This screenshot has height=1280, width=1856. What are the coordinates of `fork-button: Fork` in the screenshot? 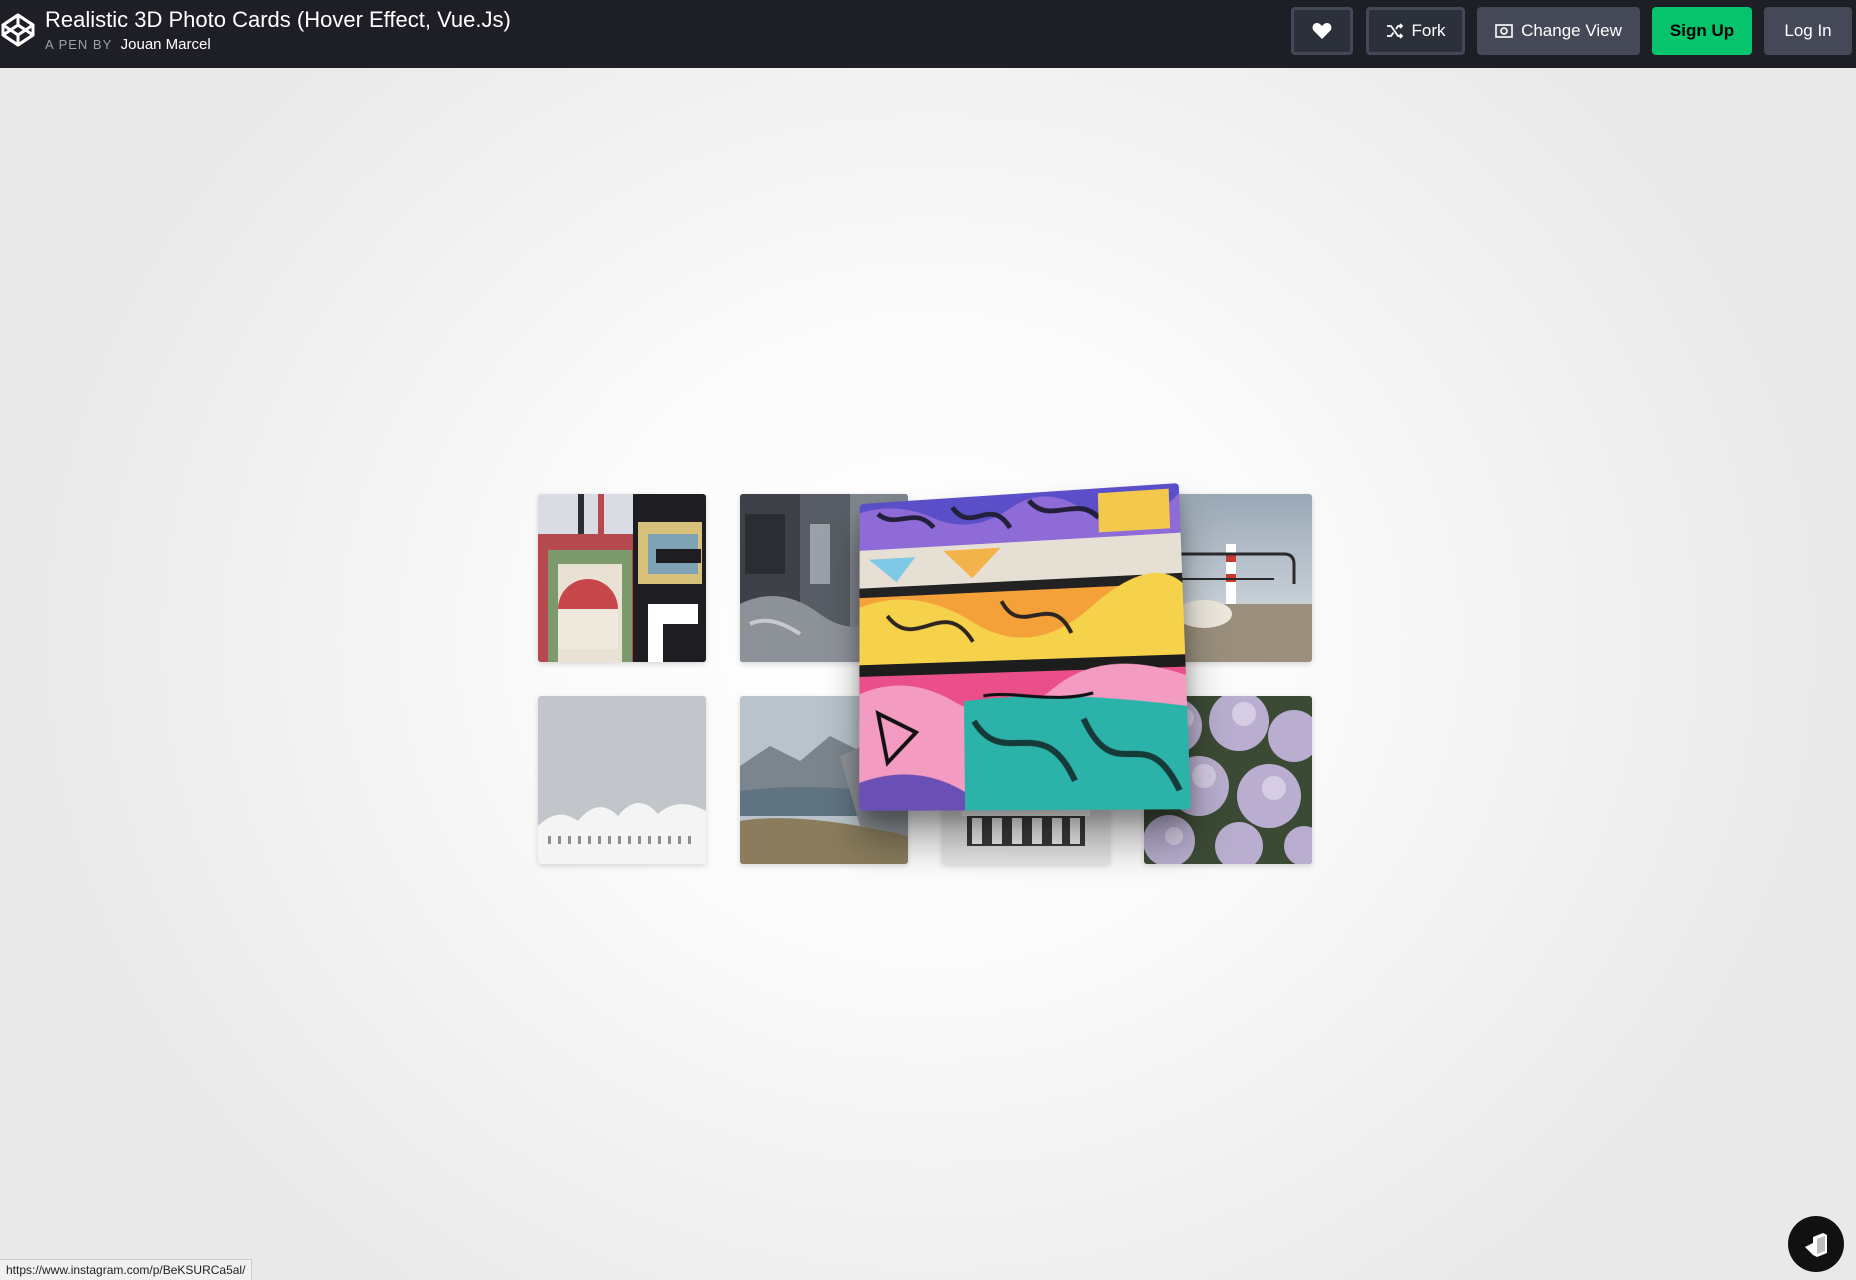 It's located at (1415, 31).